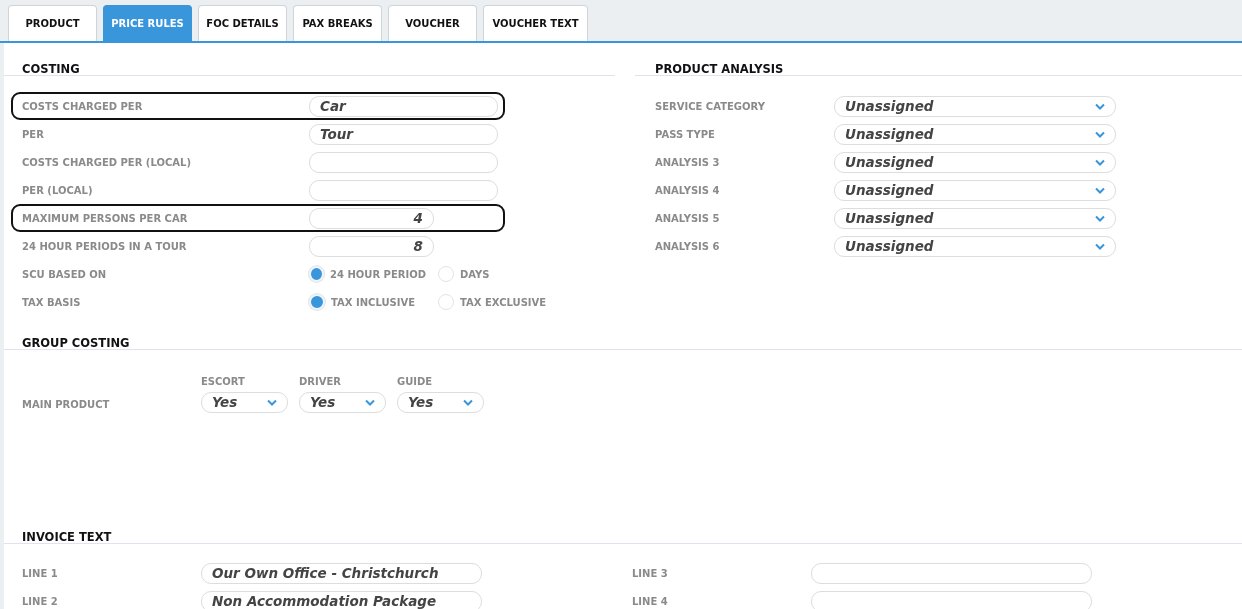 The image size is (1242, 609). Describe the element at coordinates (341, 573) in the screenshot. I see `input-field: Our Own Office - Christchurch` at that location.